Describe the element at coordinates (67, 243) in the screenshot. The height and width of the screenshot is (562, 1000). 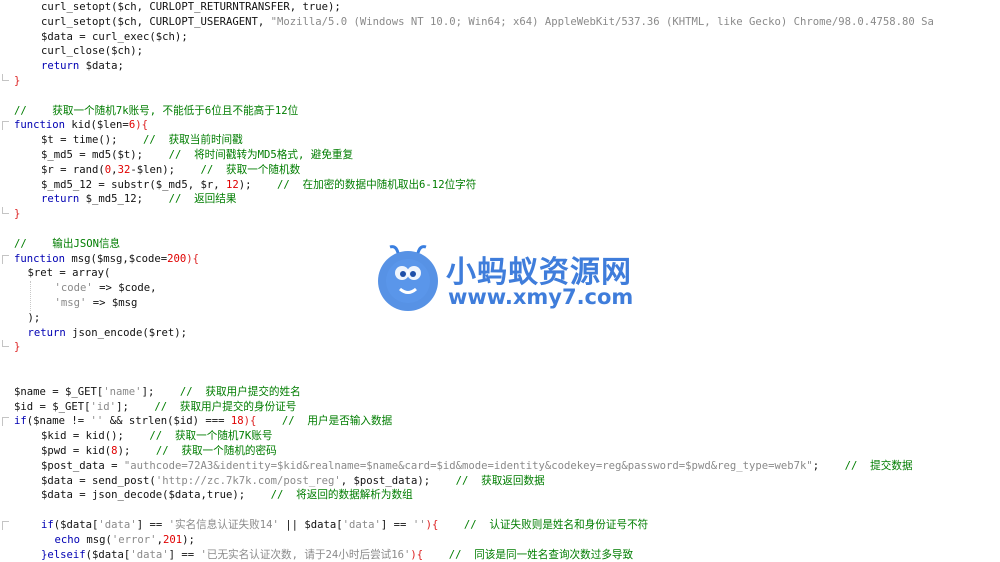
I see `code-token-com: // 输出JSON信息` at that location.